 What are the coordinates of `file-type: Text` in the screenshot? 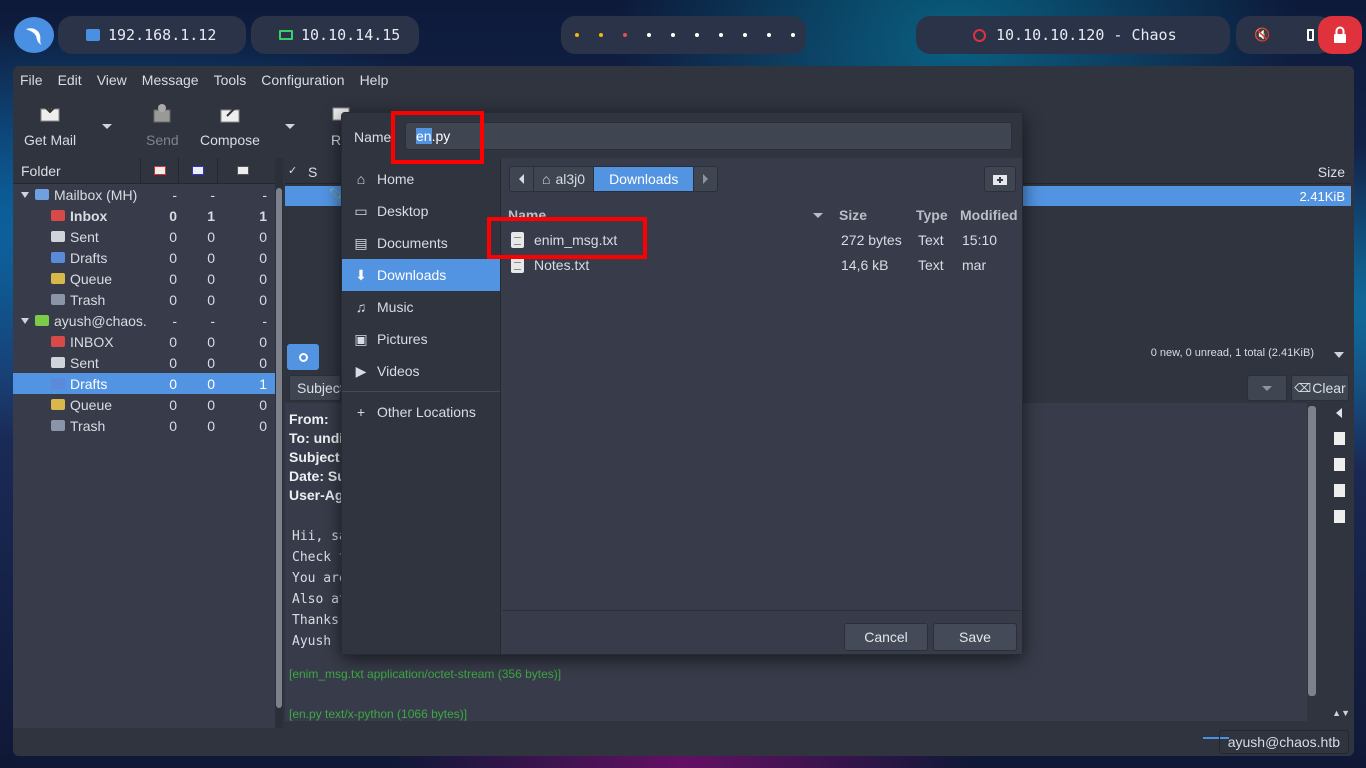 It's located at (931, 265).